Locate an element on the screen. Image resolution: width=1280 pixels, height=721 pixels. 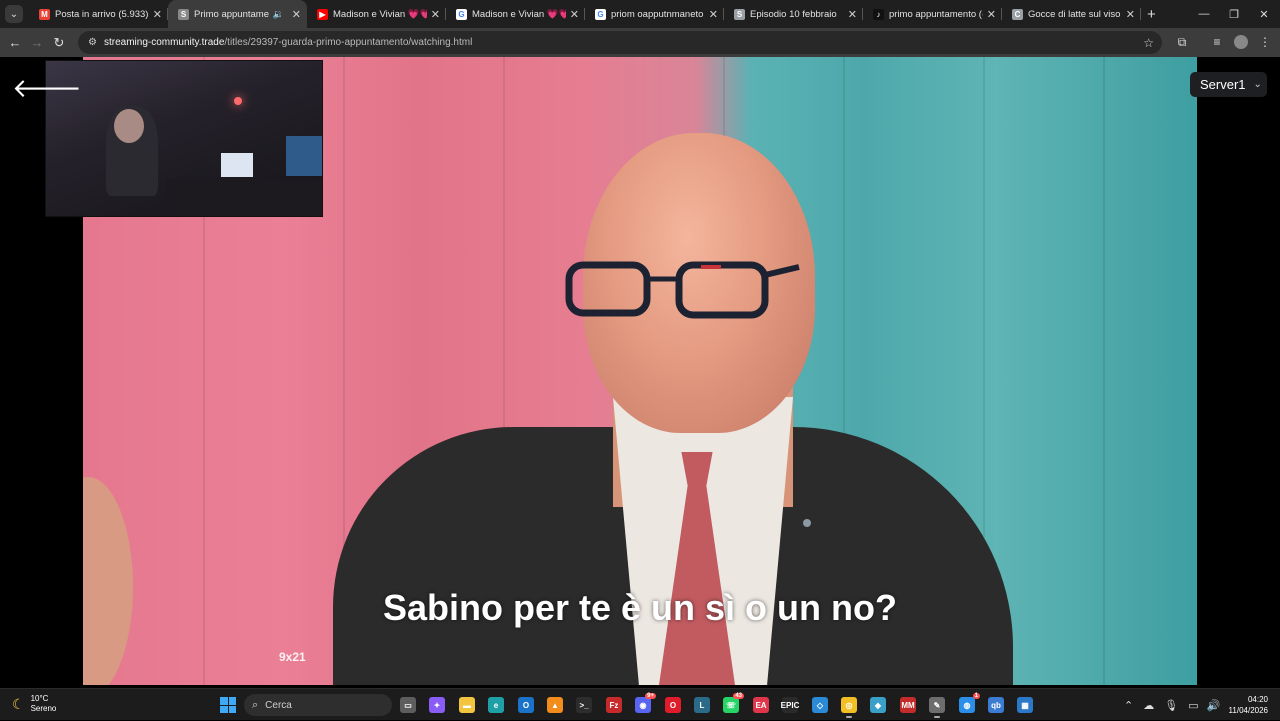
chrome-icon: ◎ is located at coordinates (849, 707).